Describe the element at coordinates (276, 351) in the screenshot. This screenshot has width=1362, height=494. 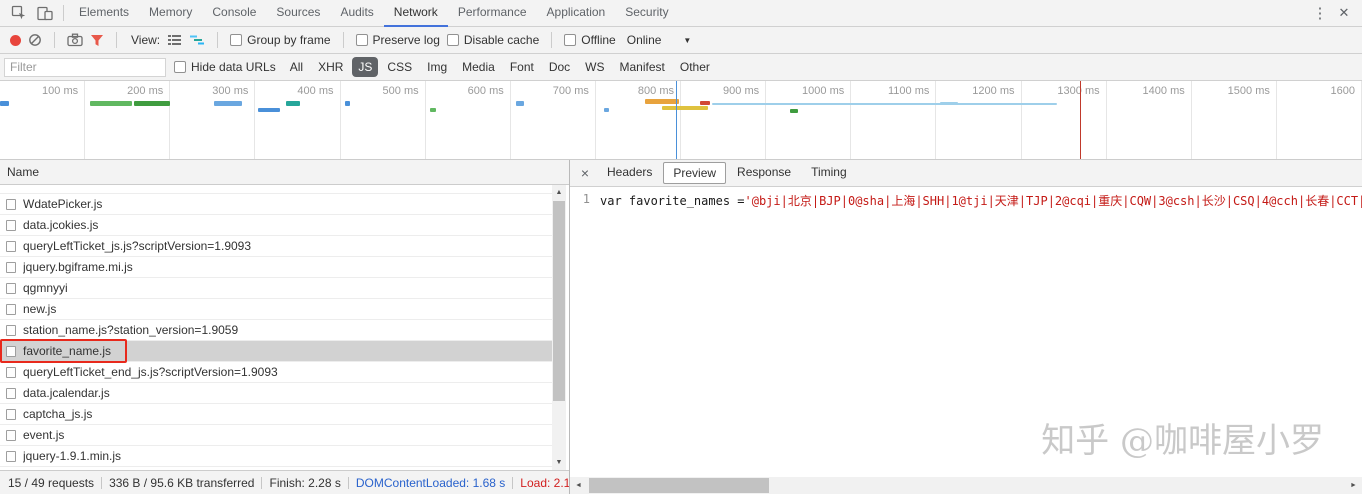
I see `request-row: favorite_name.js` at that location.